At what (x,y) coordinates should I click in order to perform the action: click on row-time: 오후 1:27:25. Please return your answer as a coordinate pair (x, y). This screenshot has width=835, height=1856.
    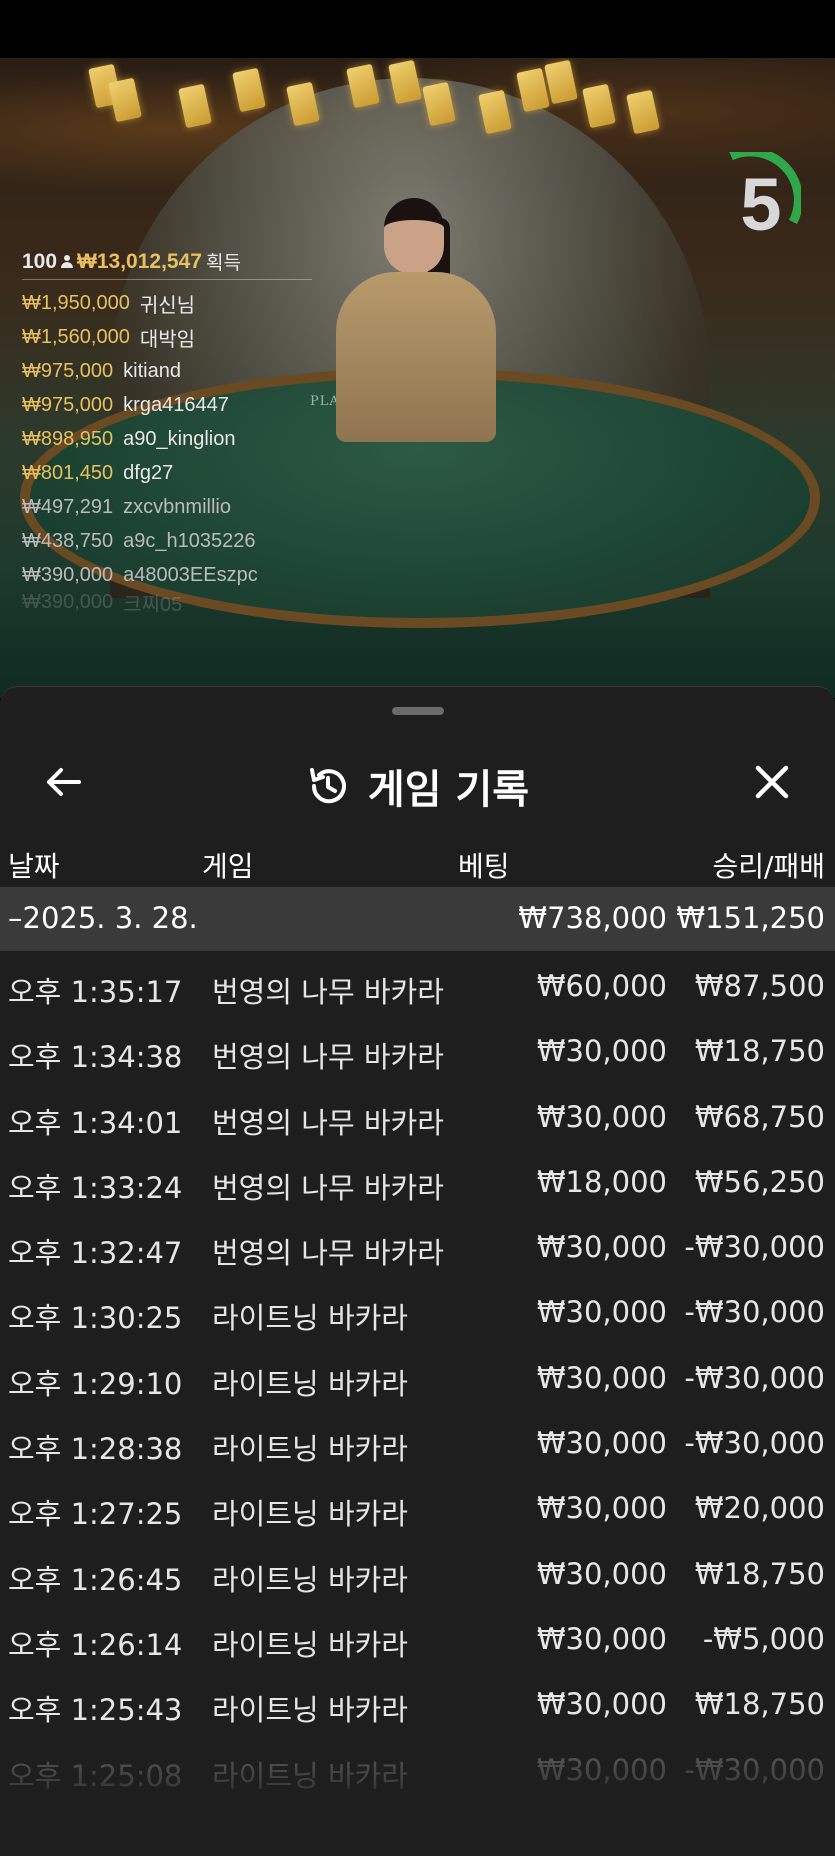
    Looking at the image, I should click on (95, 1514).